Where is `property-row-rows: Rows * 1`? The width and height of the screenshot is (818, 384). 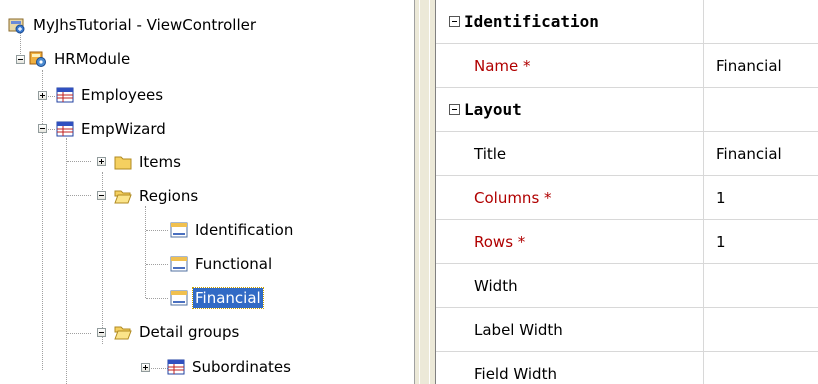 property-row-rows: Rows * 1 is located at coordinates (627, 242).